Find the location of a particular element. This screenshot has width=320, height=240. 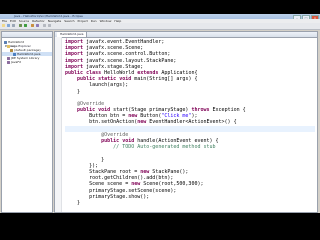

video-letterbox-top is located at coordinates (160, 7).